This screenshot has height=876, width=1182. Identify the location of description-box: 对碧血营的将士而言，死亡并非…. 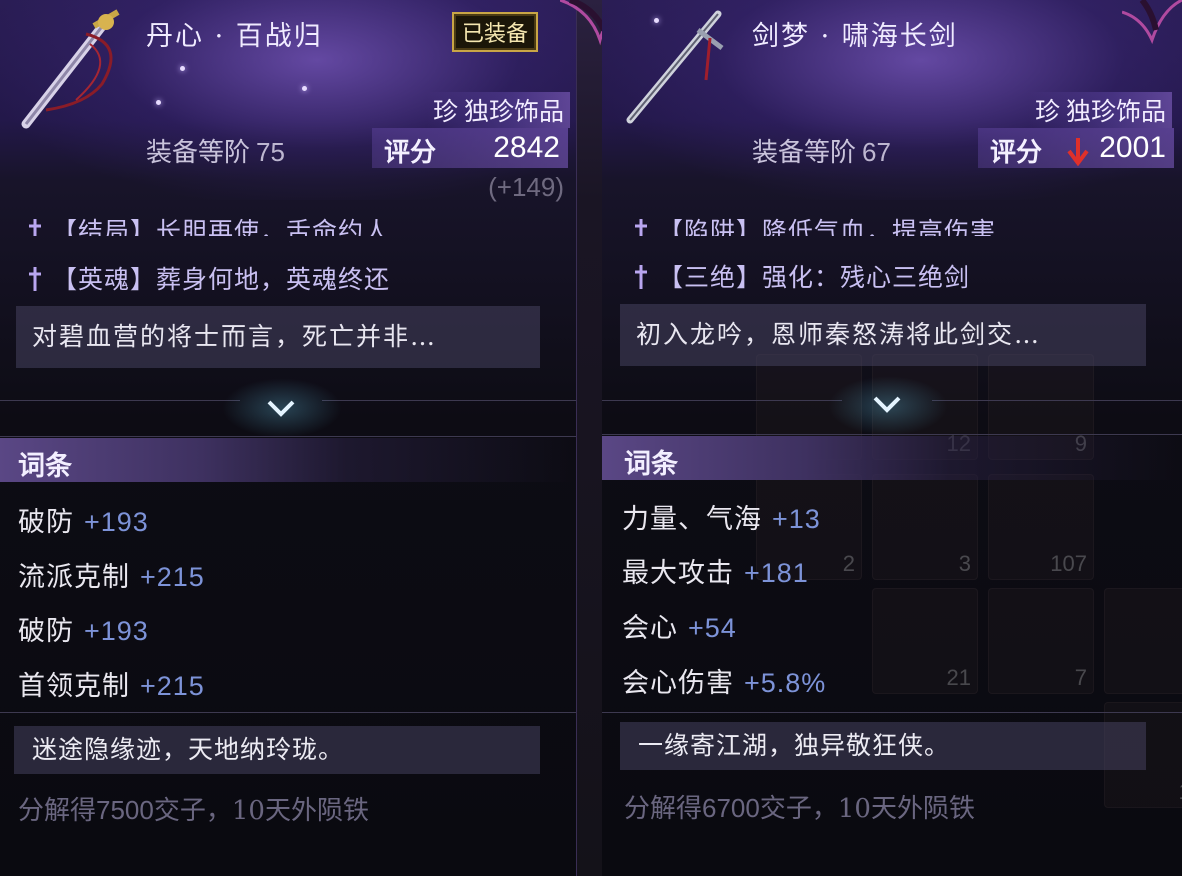
(278, 337).